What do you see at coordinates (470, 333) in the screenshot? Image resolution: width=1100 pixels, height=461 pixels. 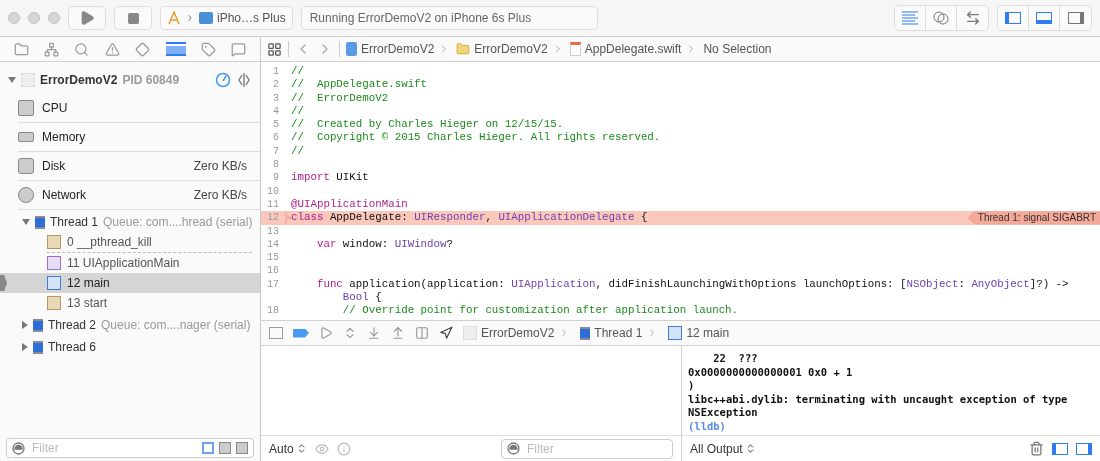 I see `app-icon` at bounding box center [470, 333].